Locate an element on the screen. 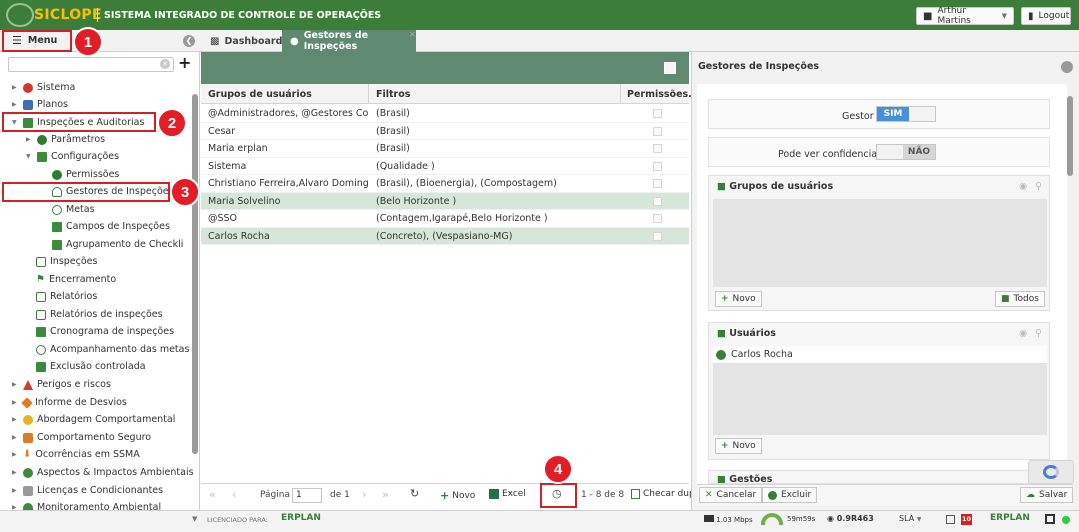 The width and height of the screenshot is (1079, 532). sidebar-item-abordagem-comportamental: ▶ Abordagem Comportamental is located at coordinates (93, 419).